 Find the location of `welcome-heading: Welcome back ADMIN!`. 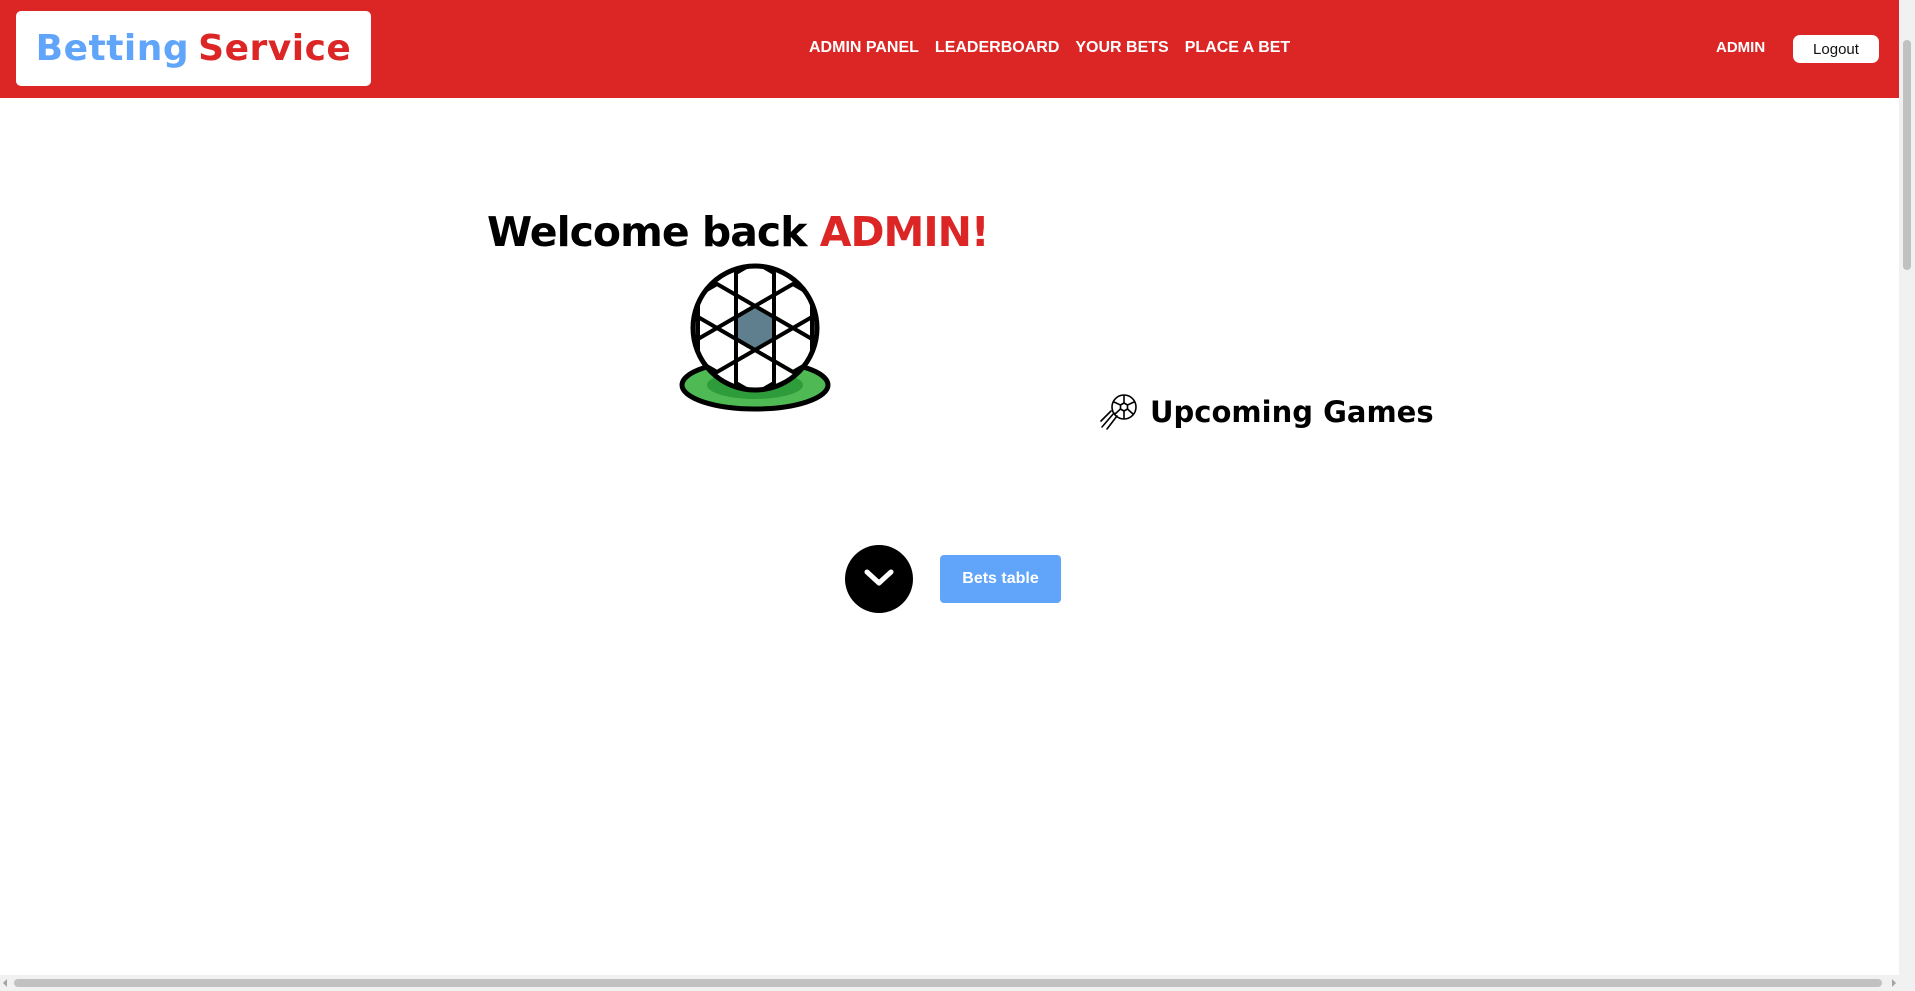

welcome-heading: Welcome back ADMIN! is located at coordinates (738, 232).